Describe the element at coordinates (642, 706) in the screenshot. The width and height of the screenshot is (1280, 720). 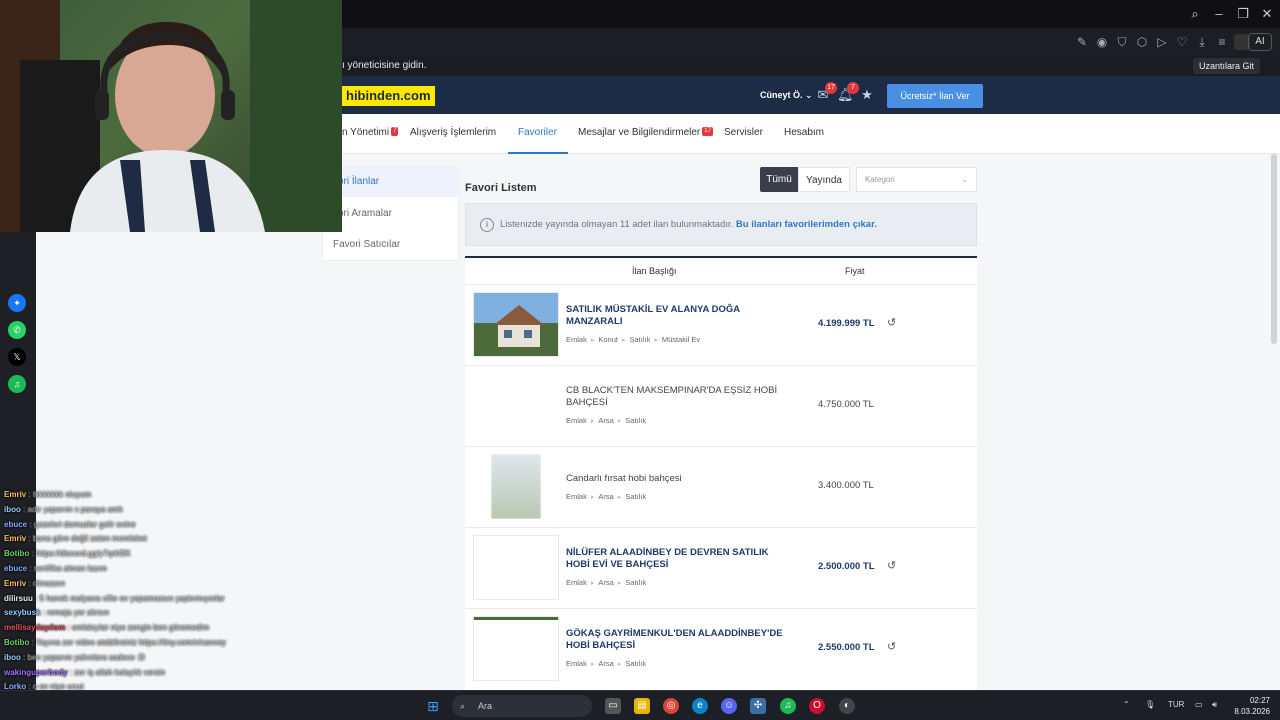
I see `file-explorer-icon: ▤` at that location.